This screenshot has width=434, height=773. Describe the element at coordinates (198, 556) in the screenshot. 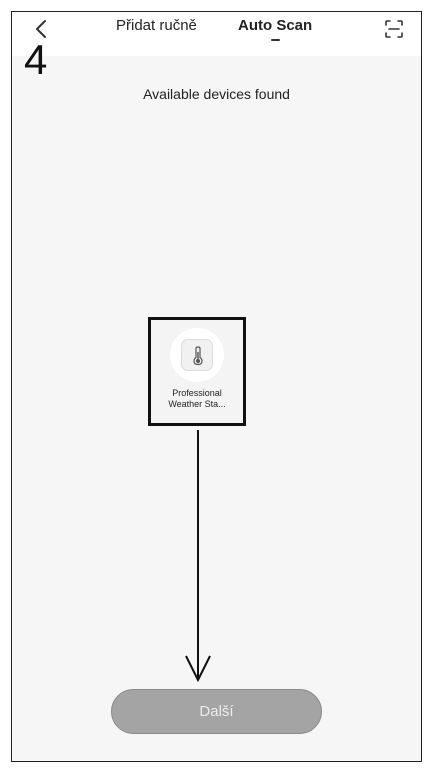

I see `down-arrow-annotation` at that location.